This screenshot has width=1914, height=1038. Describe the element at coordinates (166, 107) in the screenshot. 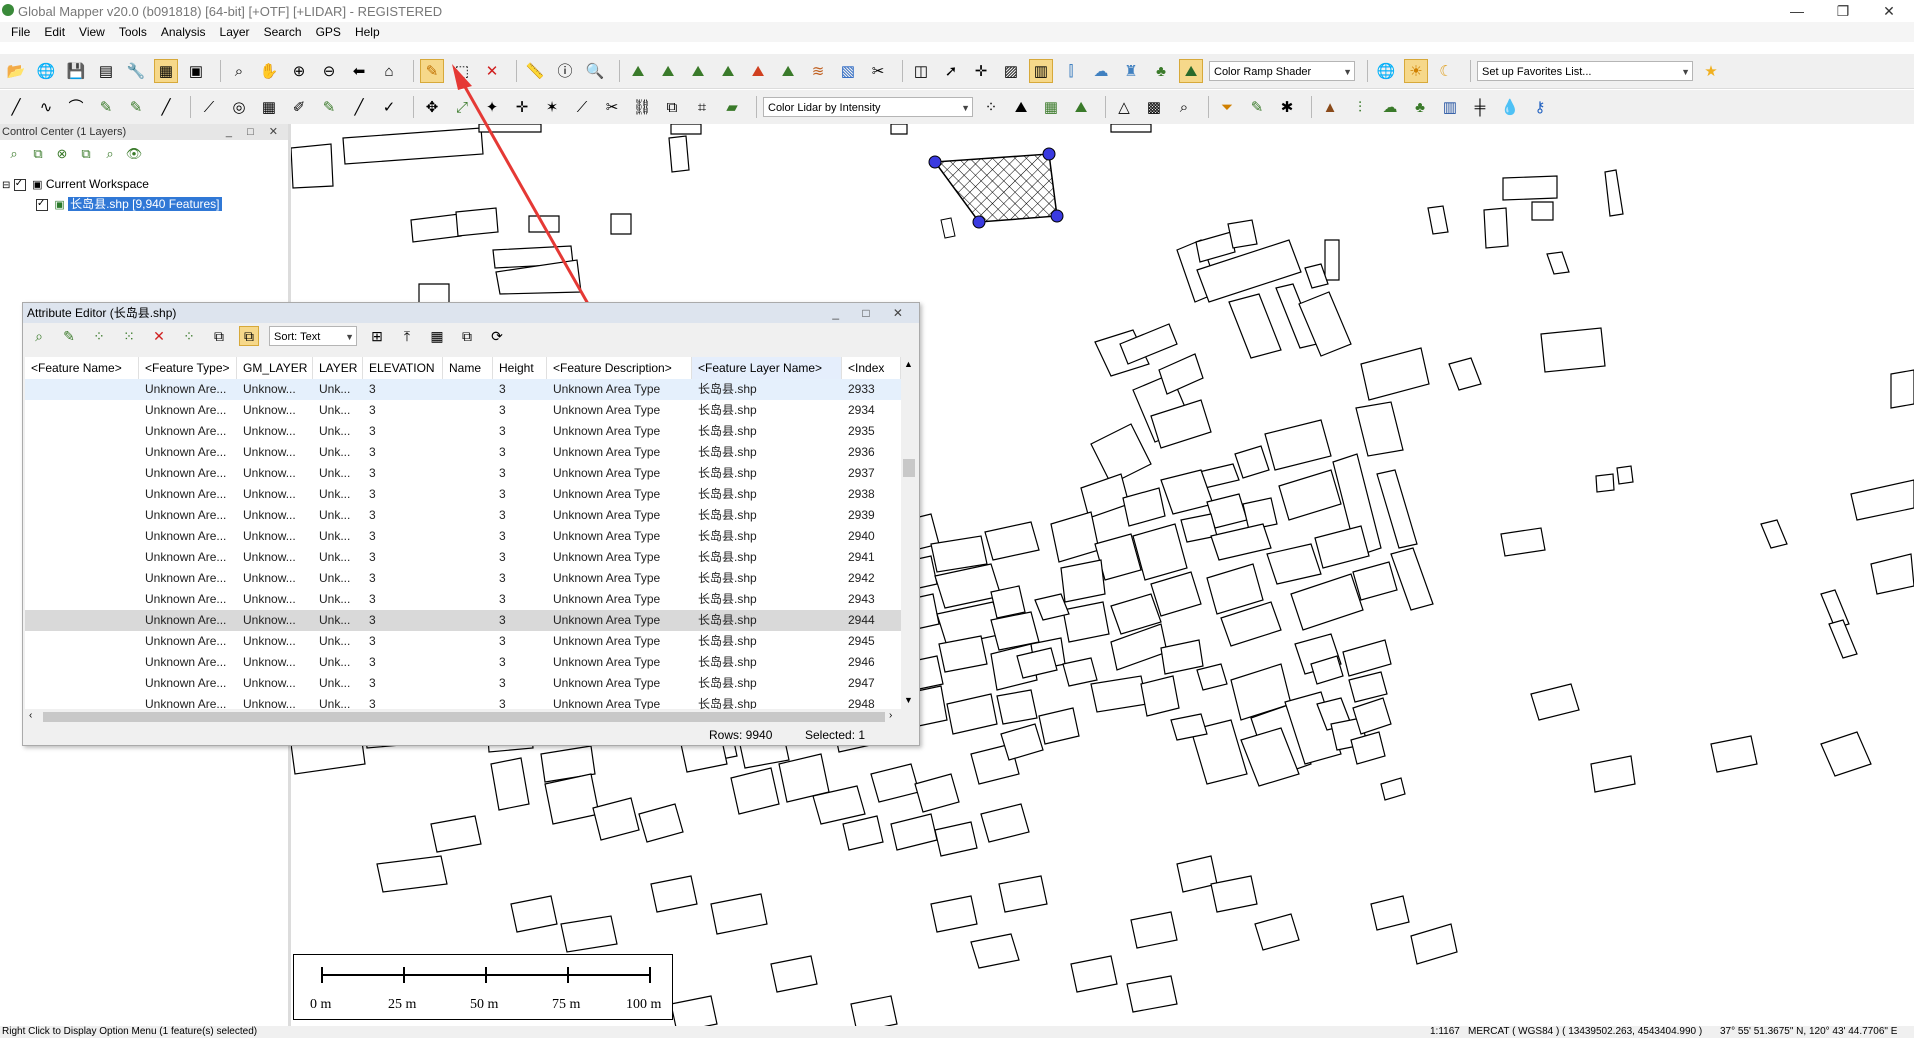

I see `move-icon: ╱` at that location.